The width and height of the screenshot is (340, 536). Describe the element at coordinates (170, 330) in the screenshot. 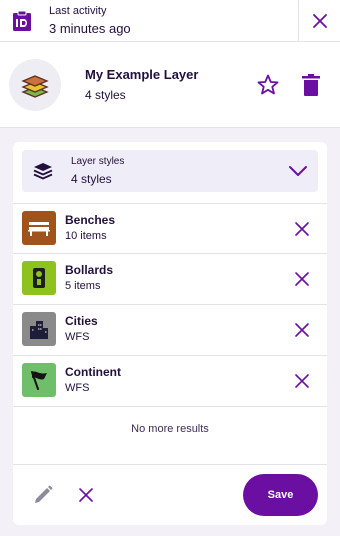

I see `list-item: Cities WFS` at that location.